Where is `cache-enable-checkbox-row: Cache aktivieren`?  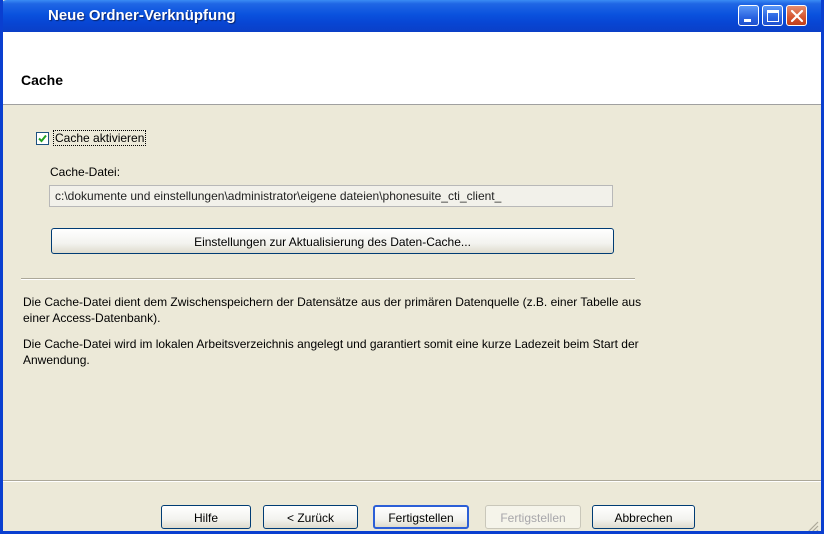 cache-enable-checkbox-row: Cache aktivieren is located at coordinates (91, 138).